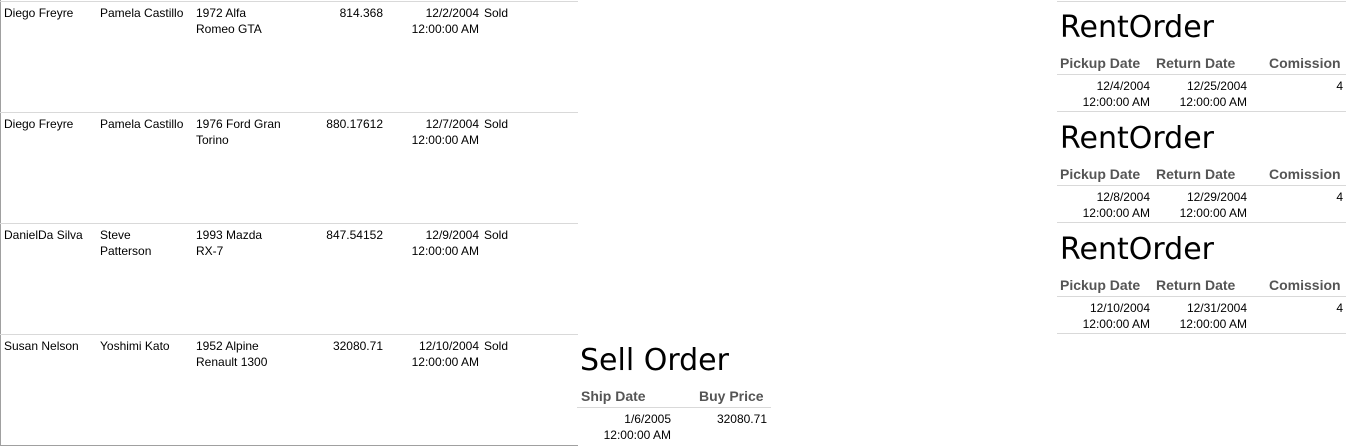 This screenshot has height=448, width=1369. I want to click on buy-price-value: 32080.71, so click(741, 419).